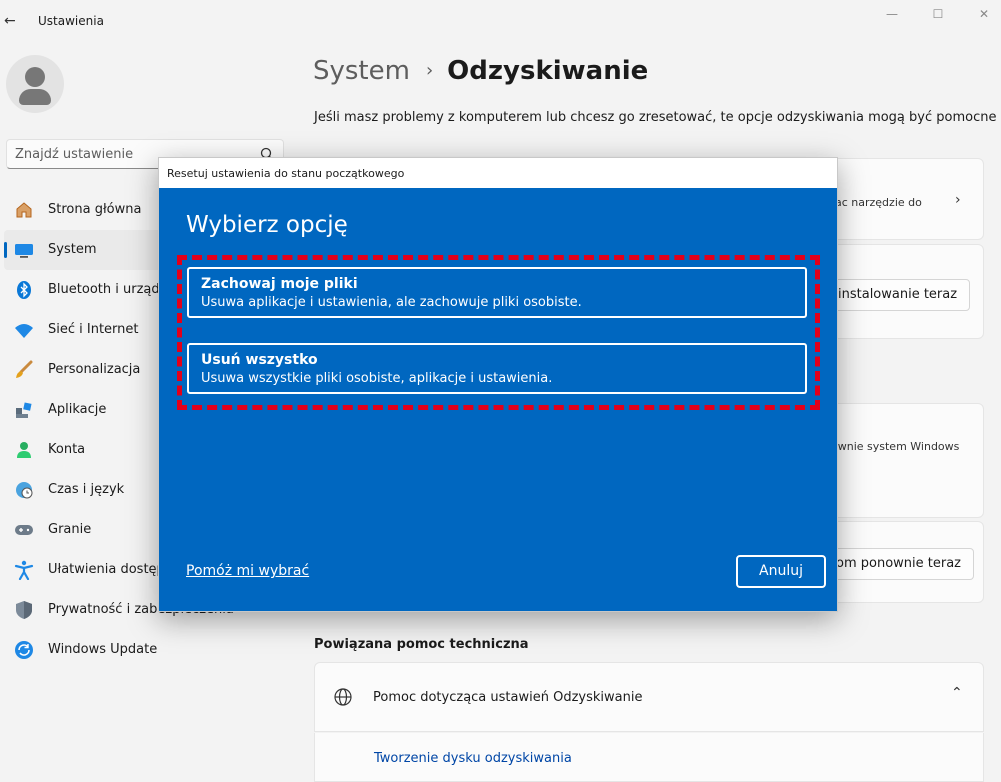  Describe the element at coordinates (878, 202) in the screenshot. I see `card-text: ac narzędzie do` at that location.